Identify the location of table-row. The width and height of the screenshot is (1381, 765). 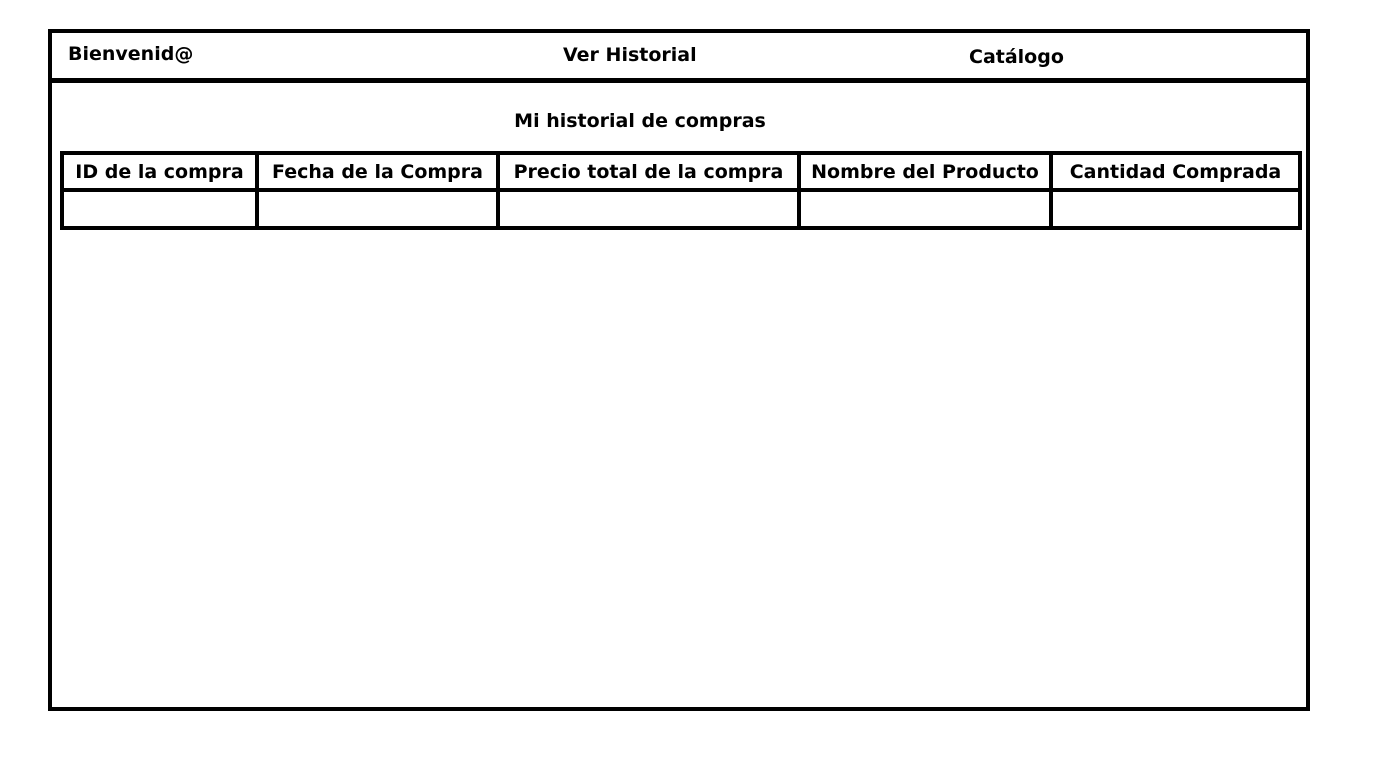
(681, 209).